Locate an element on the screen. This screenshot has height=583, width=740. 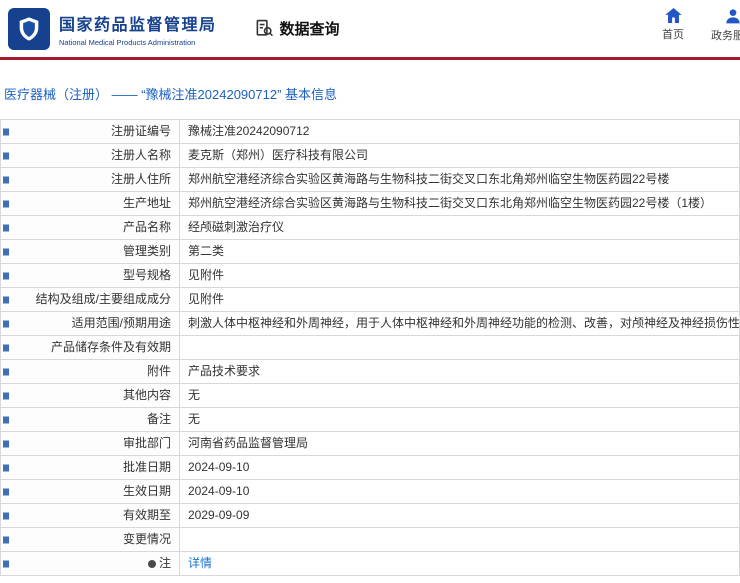
nav-item-home-label: 首页 is located at coordinates (673, 35).